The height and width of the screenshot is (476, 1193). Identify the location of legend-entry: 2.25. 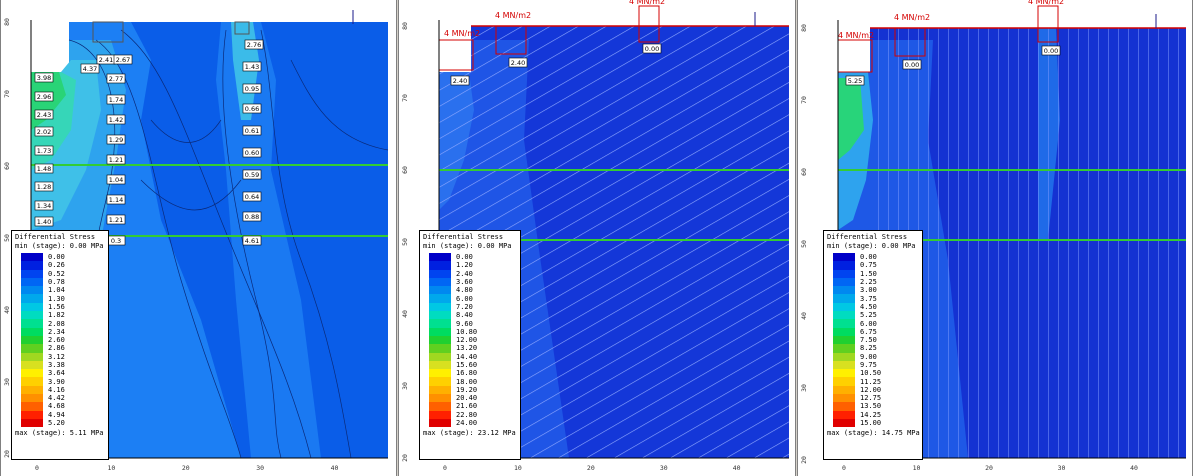
(876, 282).